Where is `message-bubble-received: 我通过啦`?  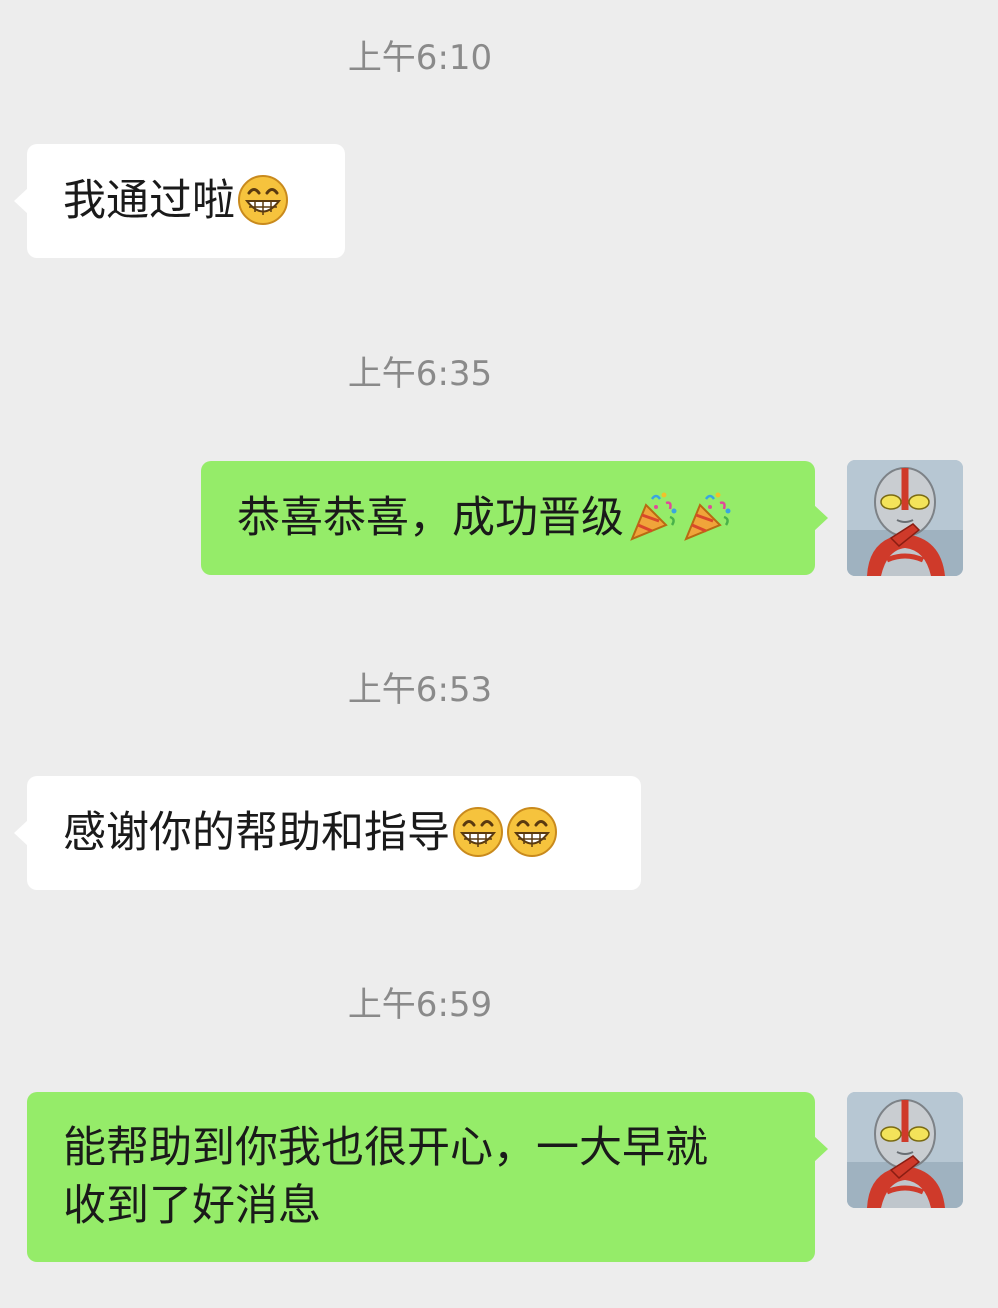
message-bubble-received: 我通过啦 is located at coordinates (179, 201).